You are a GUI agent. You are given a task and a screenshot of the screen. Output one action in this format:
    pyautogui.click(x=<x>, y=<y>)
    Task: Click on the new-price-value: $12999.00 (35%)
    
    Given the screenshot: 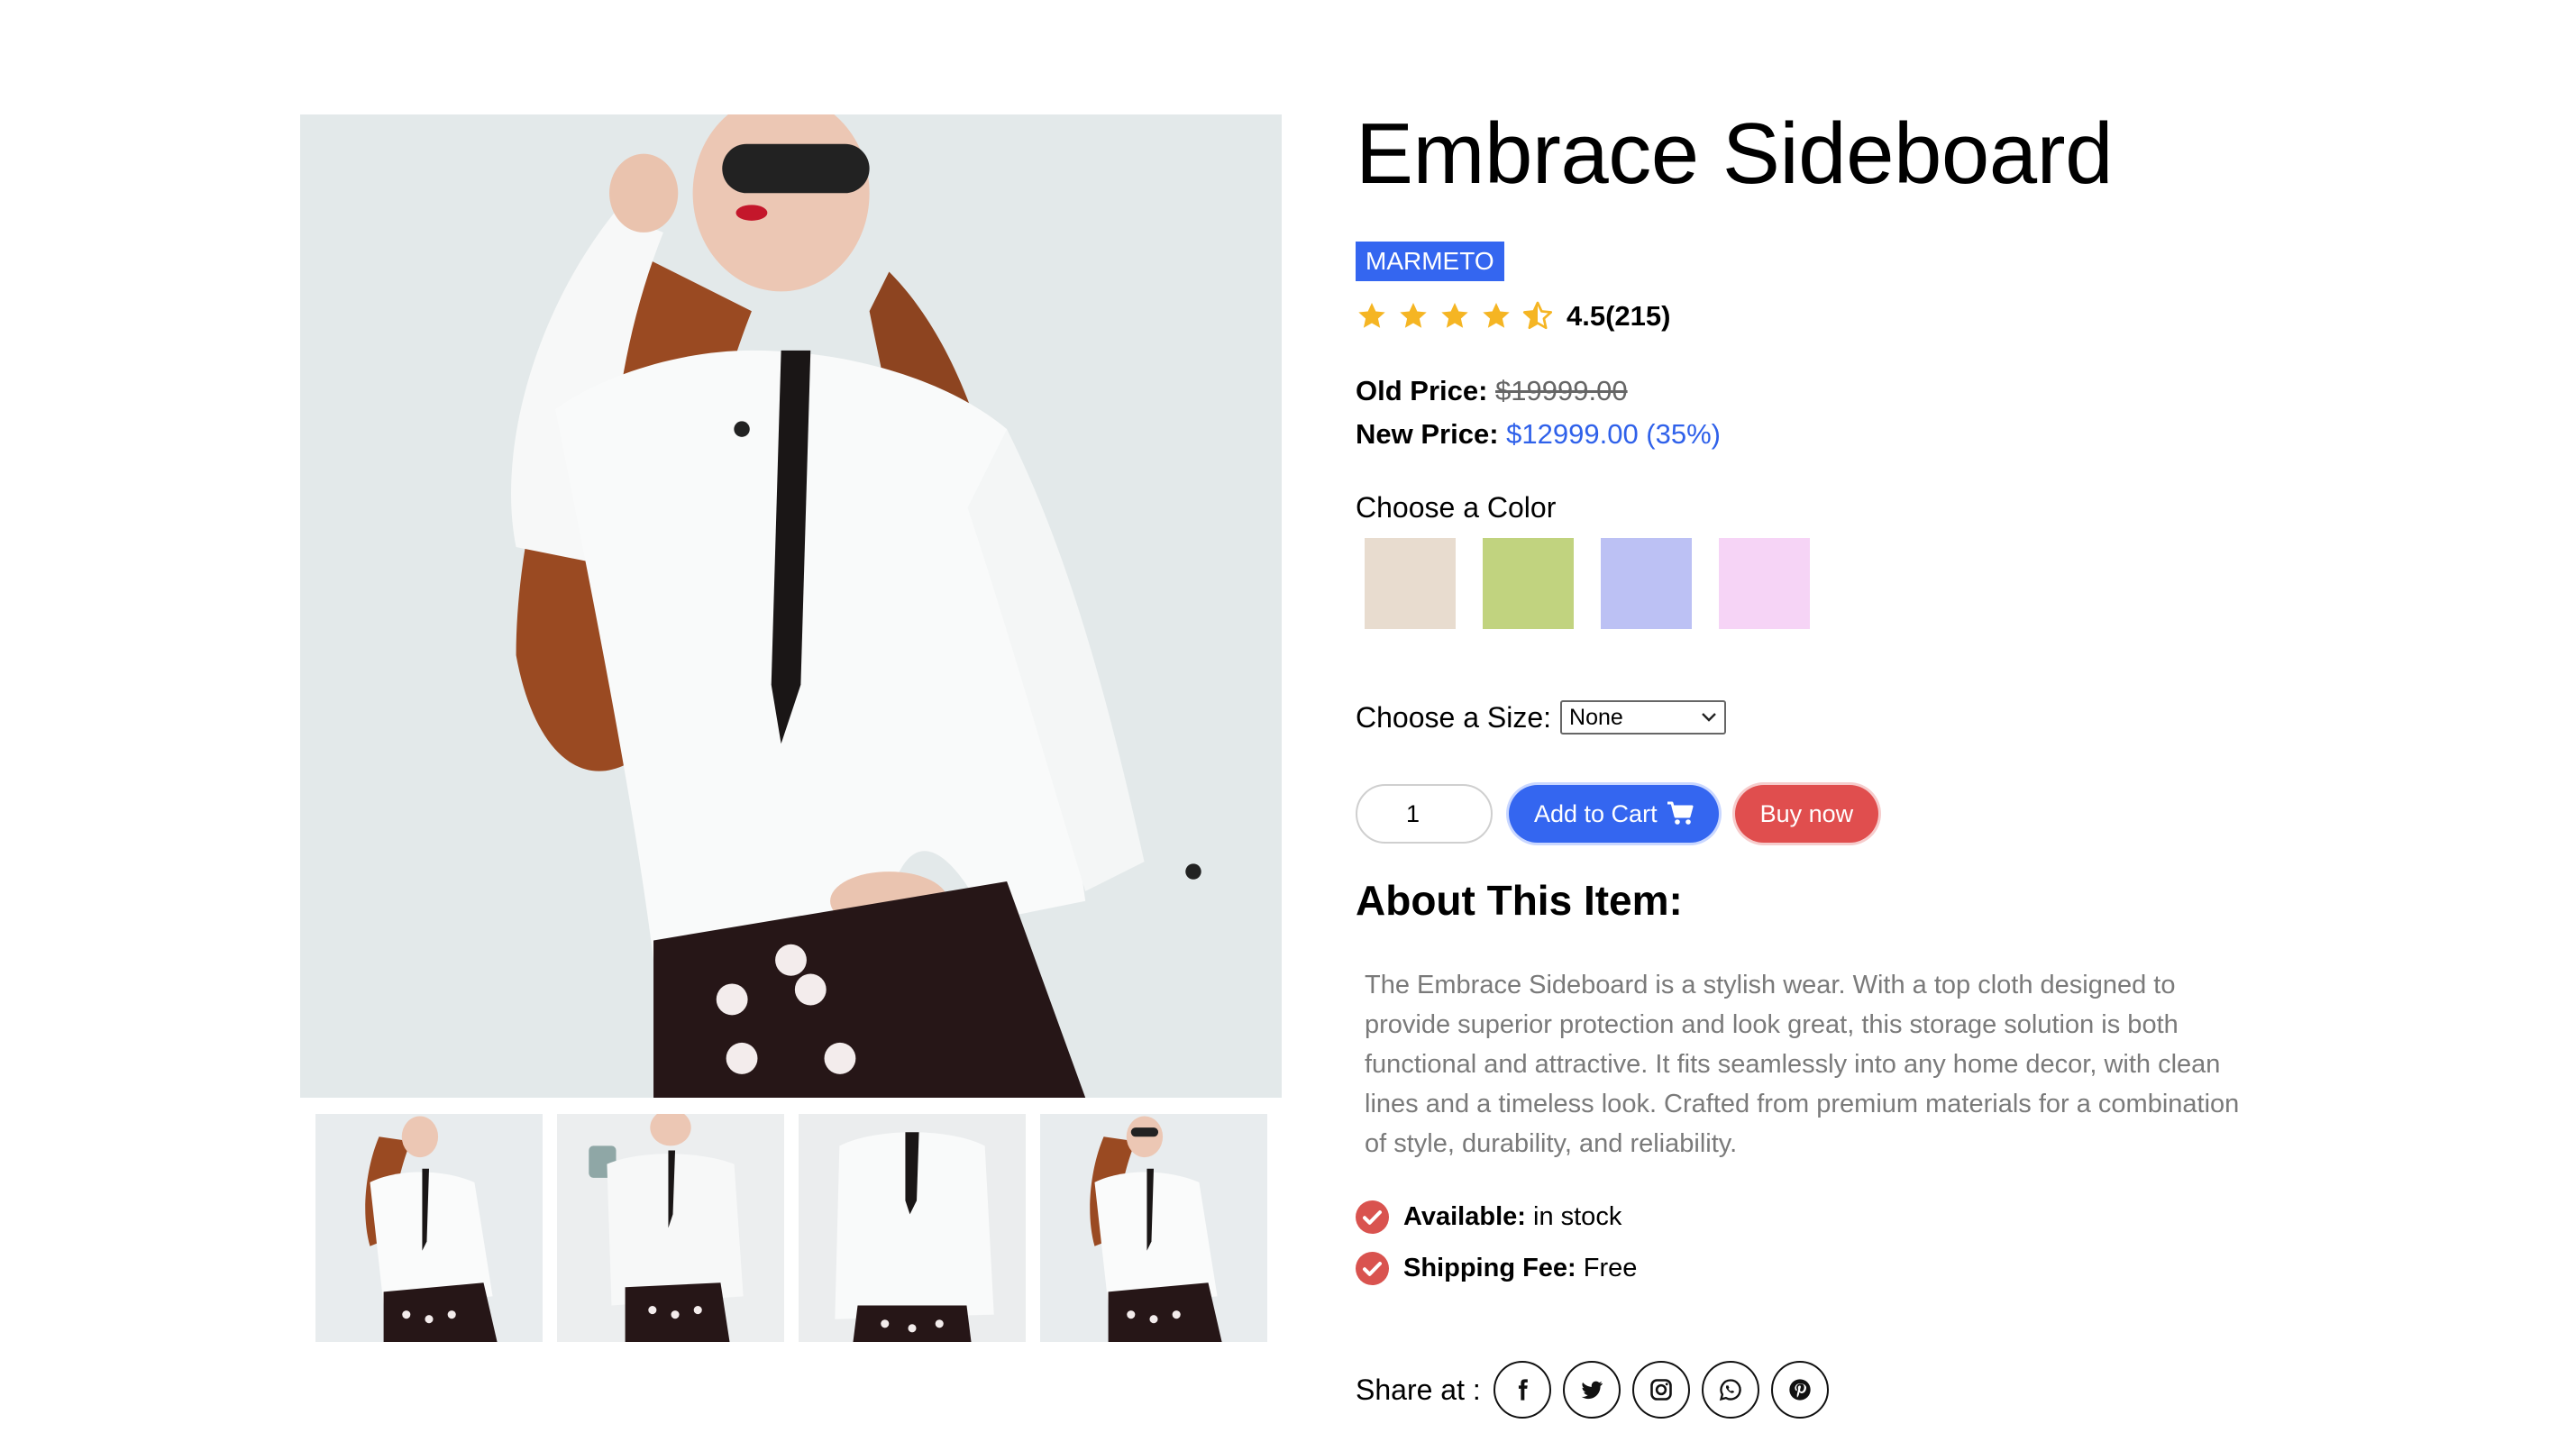 What is the action you would take?
    pyautogui.click(x=1613, y=434)
    